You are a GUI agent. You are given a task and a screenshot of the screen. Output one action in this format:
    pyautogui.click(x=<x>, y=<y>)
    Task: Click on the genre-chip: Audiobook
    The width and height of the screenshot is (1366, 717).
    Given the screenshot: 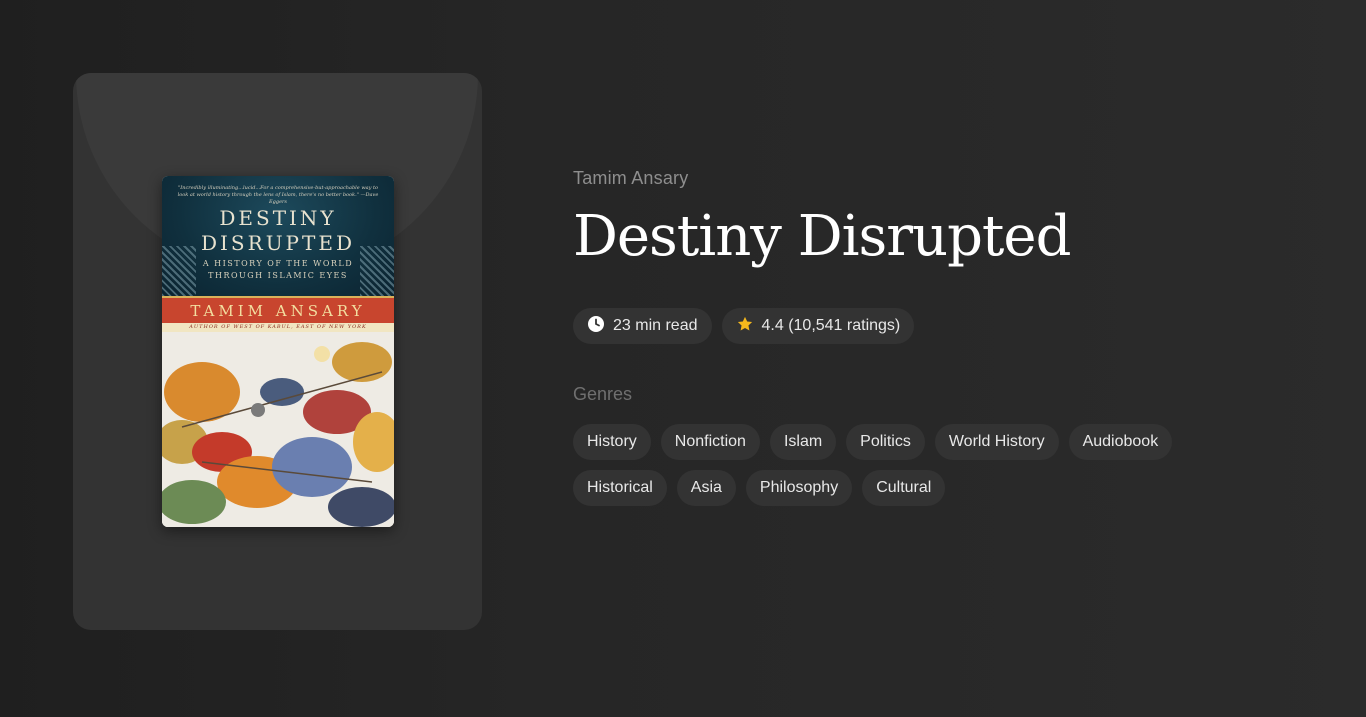 What is the action you would take?
    pyautogui.click(x=1120, y=442)
    